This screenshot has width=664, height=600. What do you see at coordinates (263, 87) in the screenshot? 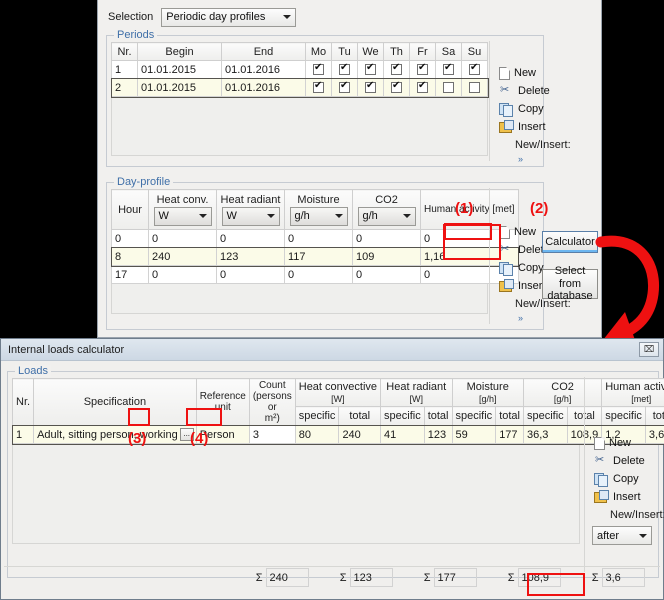
I see `periods-r2-end: 01.01.2016` at bounding box center [263, 87].